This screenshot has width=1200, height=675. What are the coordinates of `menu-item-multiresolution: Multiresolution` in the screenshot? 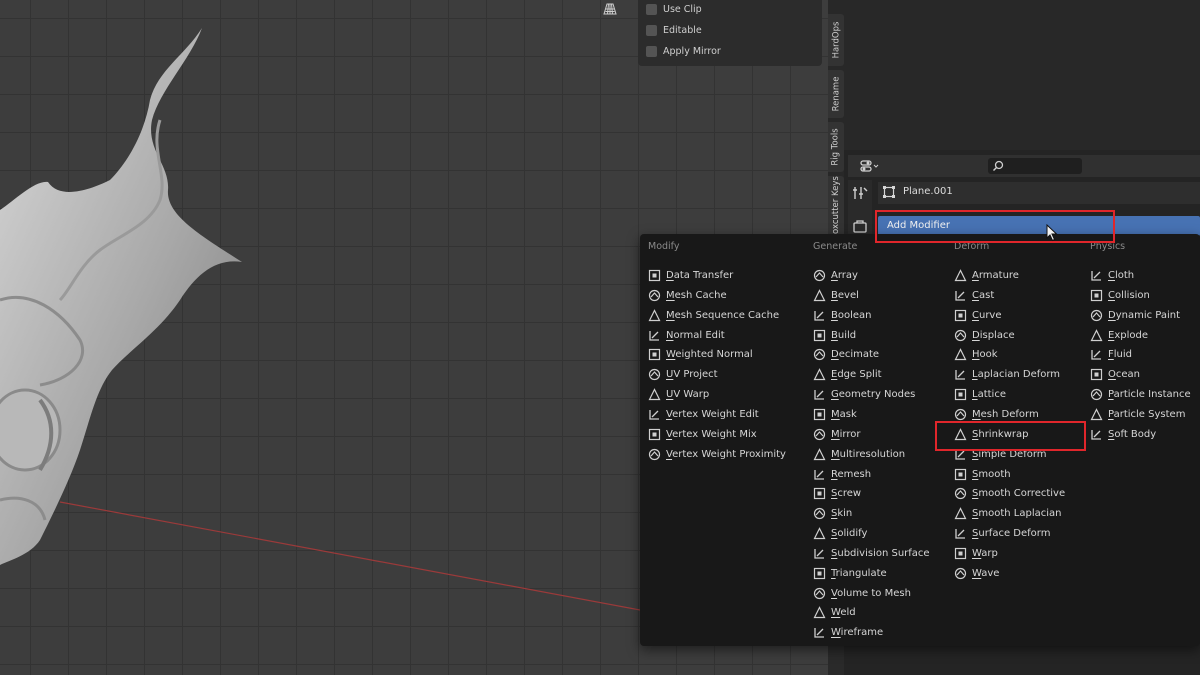 It's located at (859, 454).